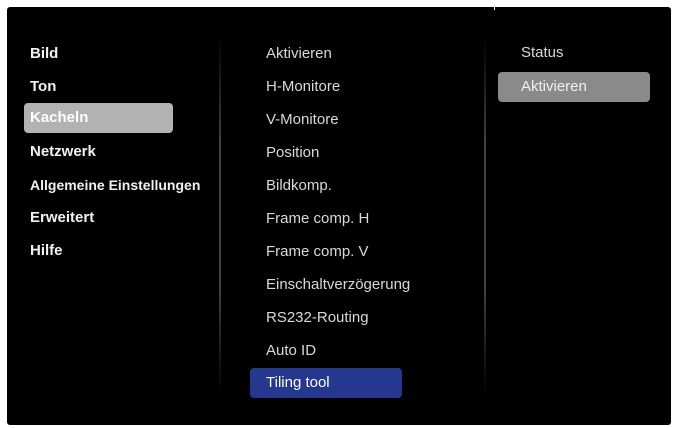  I want to click on menu-item-allgemeine-einstellungen: Allgemeine Einstellungen, so click(122, 185).